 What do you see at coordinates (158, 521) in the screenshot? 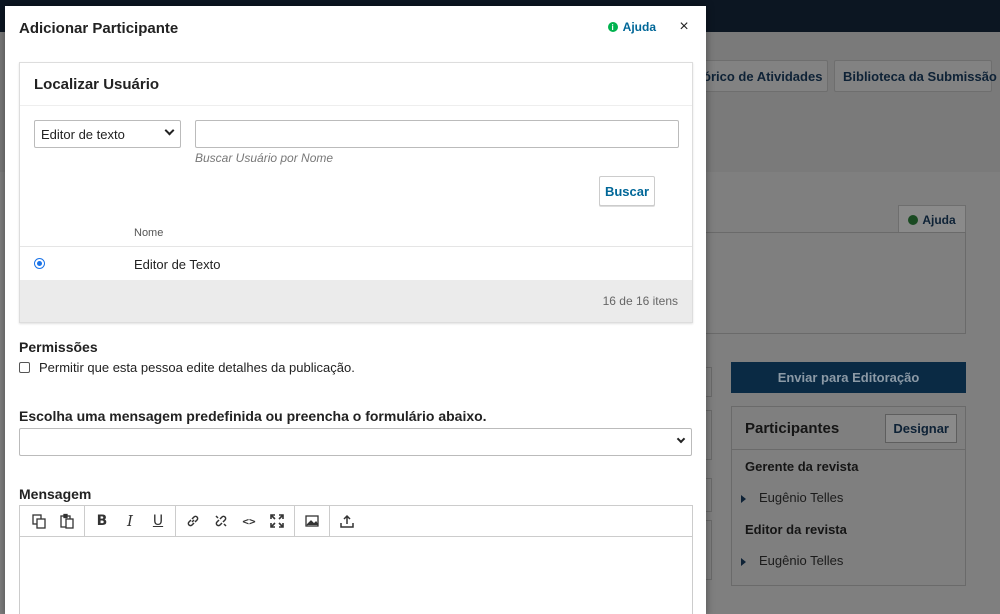
I see `underline-icon: U` at bounding box center [158, 521].